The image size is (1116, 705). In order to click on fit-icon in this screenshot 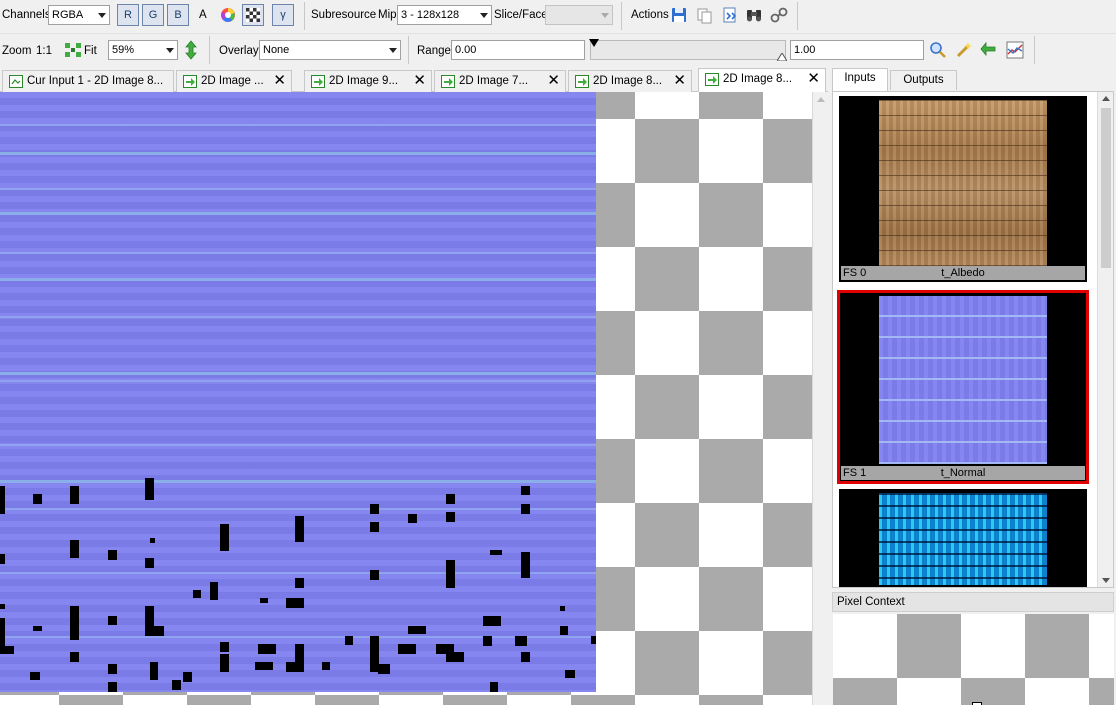, I will do `click(73, 50)`.